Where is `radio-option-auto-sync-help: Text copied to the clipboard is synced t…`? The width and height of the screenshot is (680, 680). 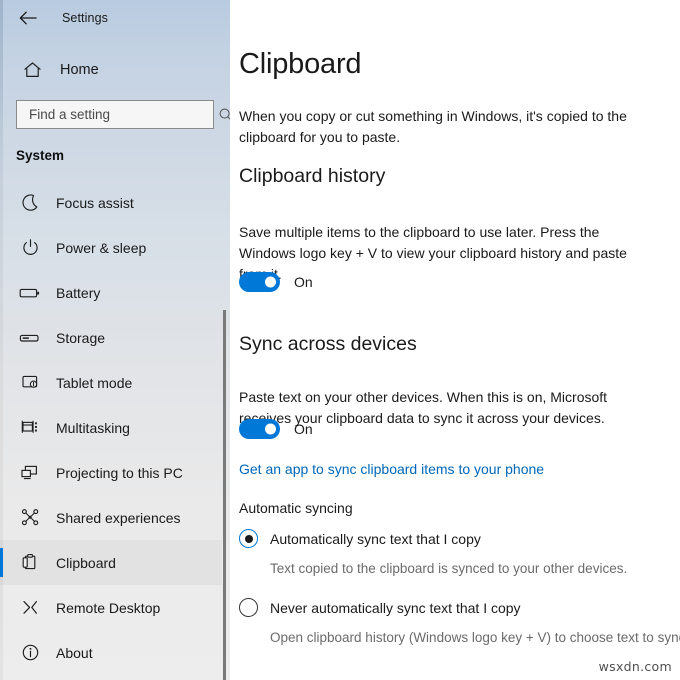
radio-option-auto-sync-help: Text copied to the clipboard is synced t… is located at coordinates (449, 568).